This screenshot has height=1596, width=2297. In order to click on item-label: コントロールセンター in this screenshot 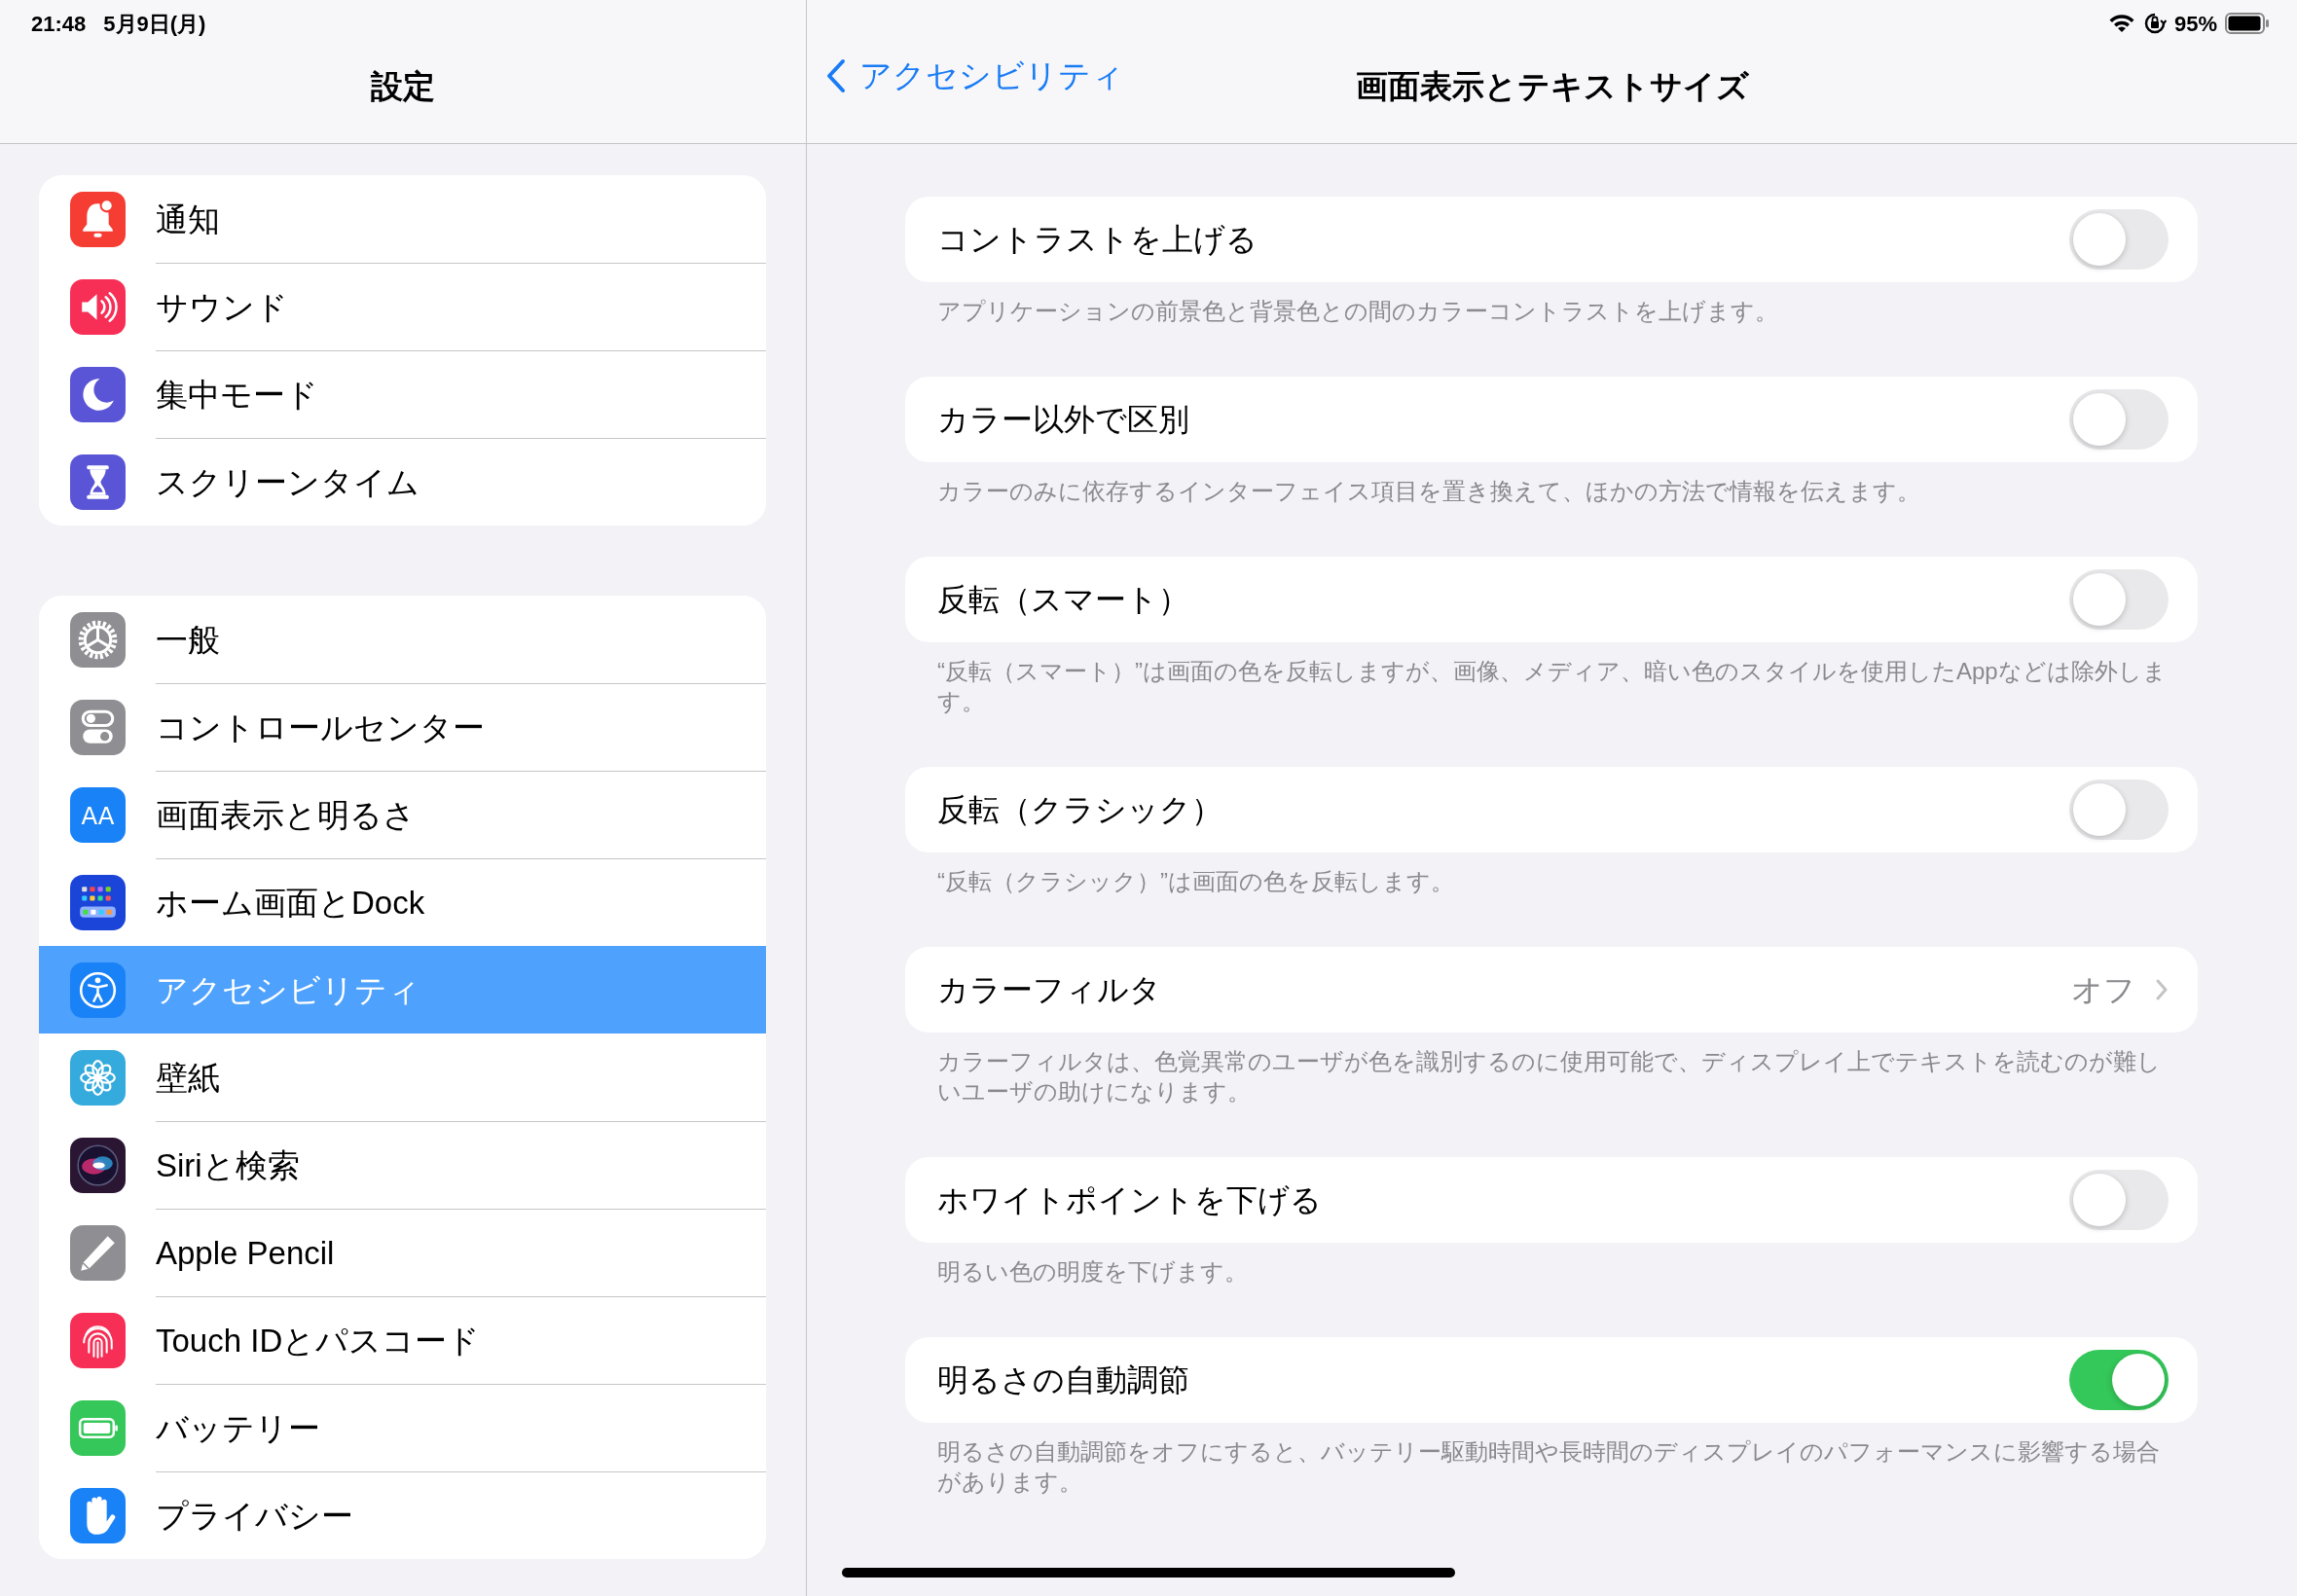, I will do `click(320, 727)`.